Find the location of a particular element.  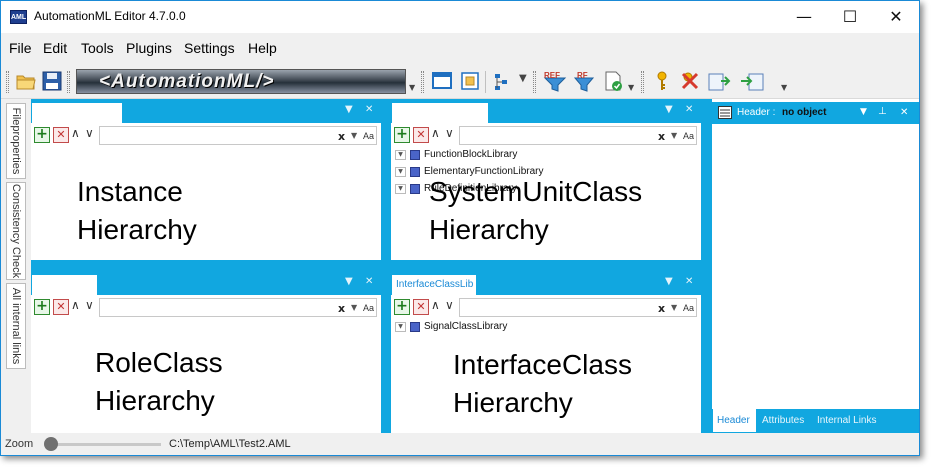

validate-document-icon is located at coordinates (613, 81).